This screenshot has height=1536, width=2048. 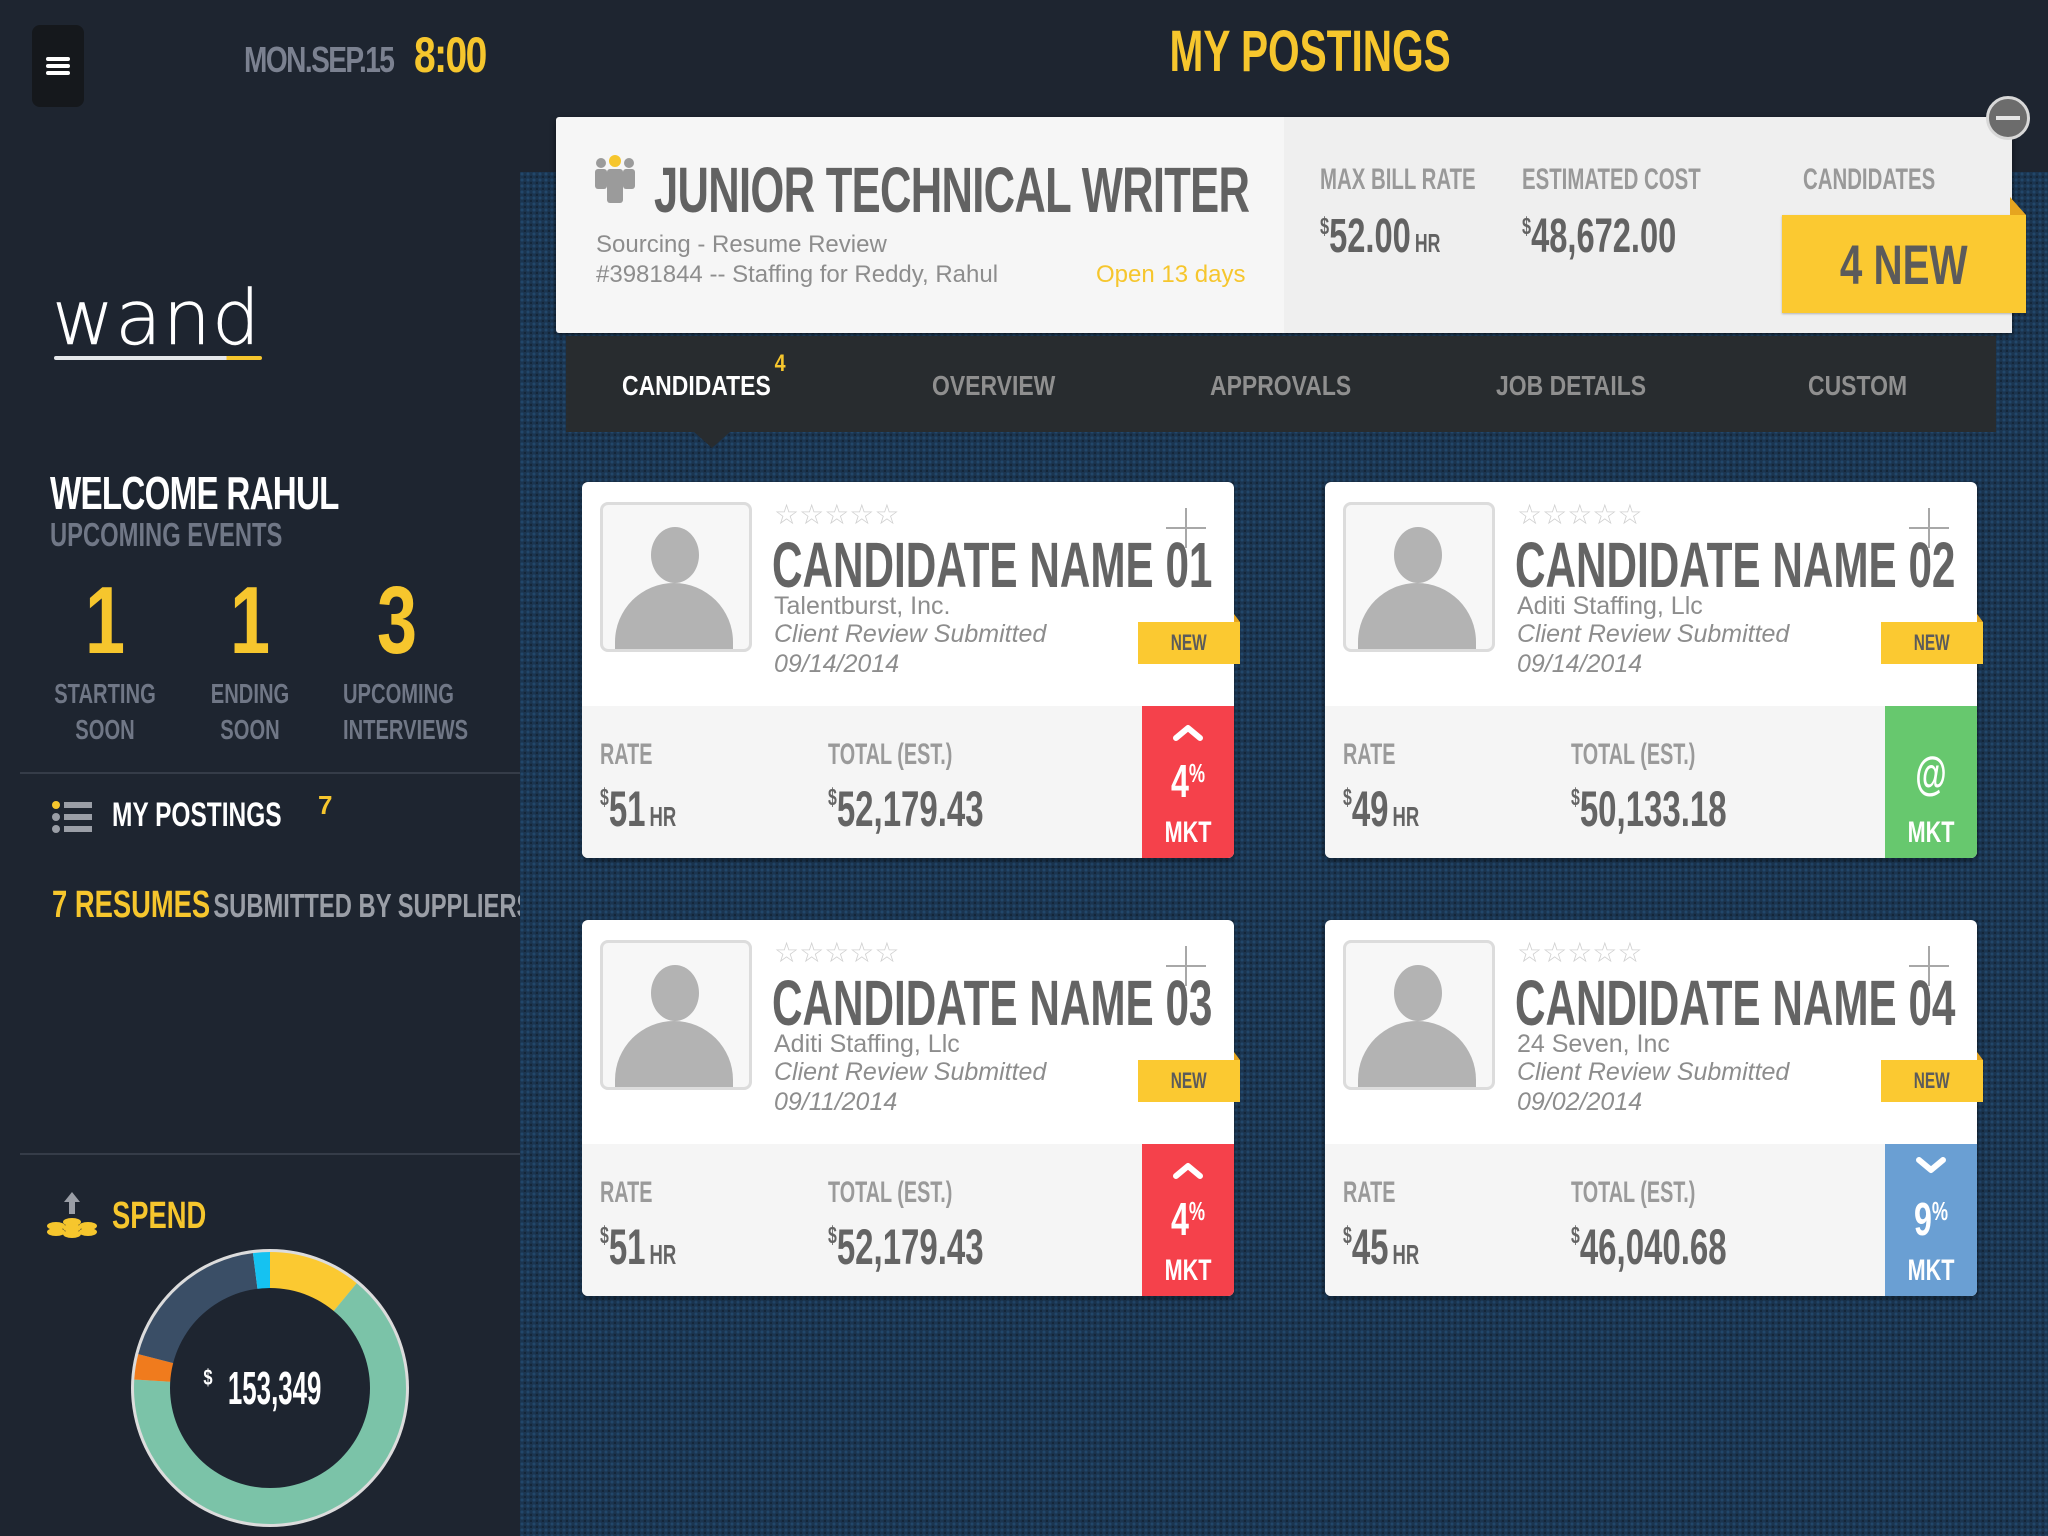 What do you see at coordinates (1369, 1192) in the screenshot?
I see `rate-label: RATE` at bounding box center [1369, 1192].